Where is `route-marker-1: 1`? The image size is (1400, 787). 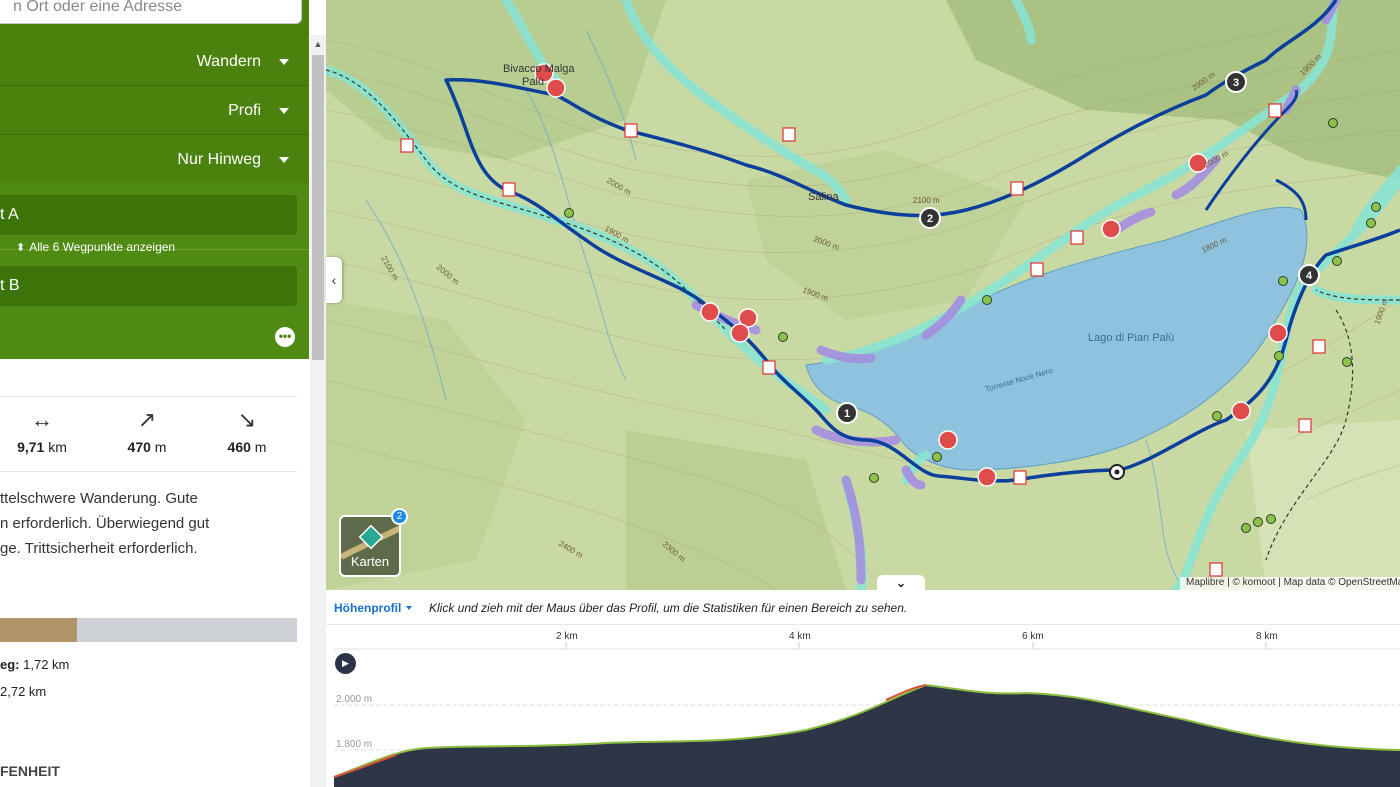 route-marker-1: 1 is located at coordinates (847, 414).